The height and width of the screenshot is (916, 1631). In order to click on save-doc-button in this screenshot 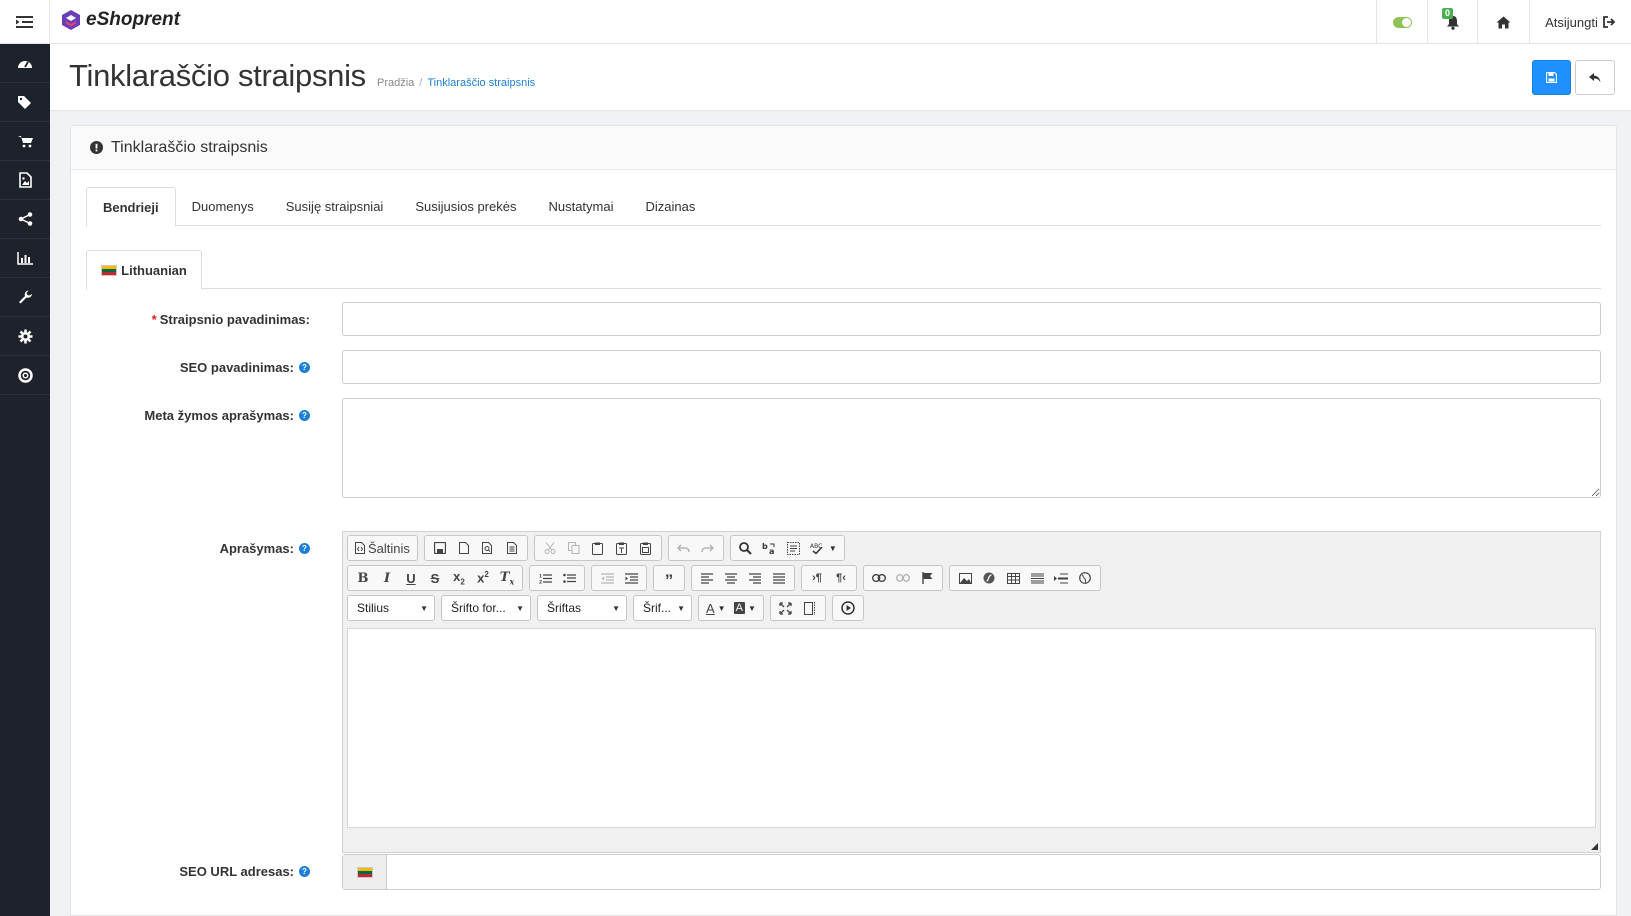, I will do `click(440, 548)`.